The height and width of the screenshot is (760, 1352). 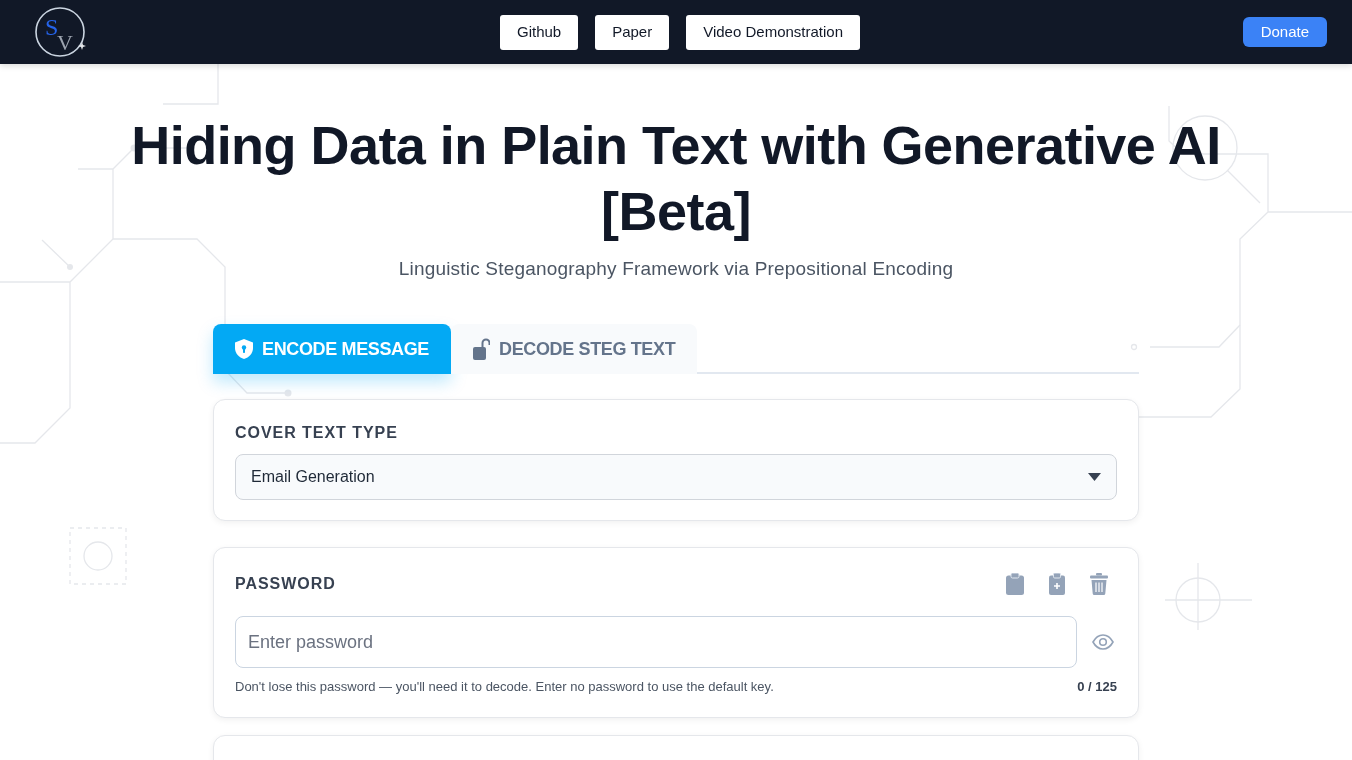 What do you see at coordinates (285, 584) in the screenshot?
I see `field-label: PASSWORD` at bounding box center [285, 584].